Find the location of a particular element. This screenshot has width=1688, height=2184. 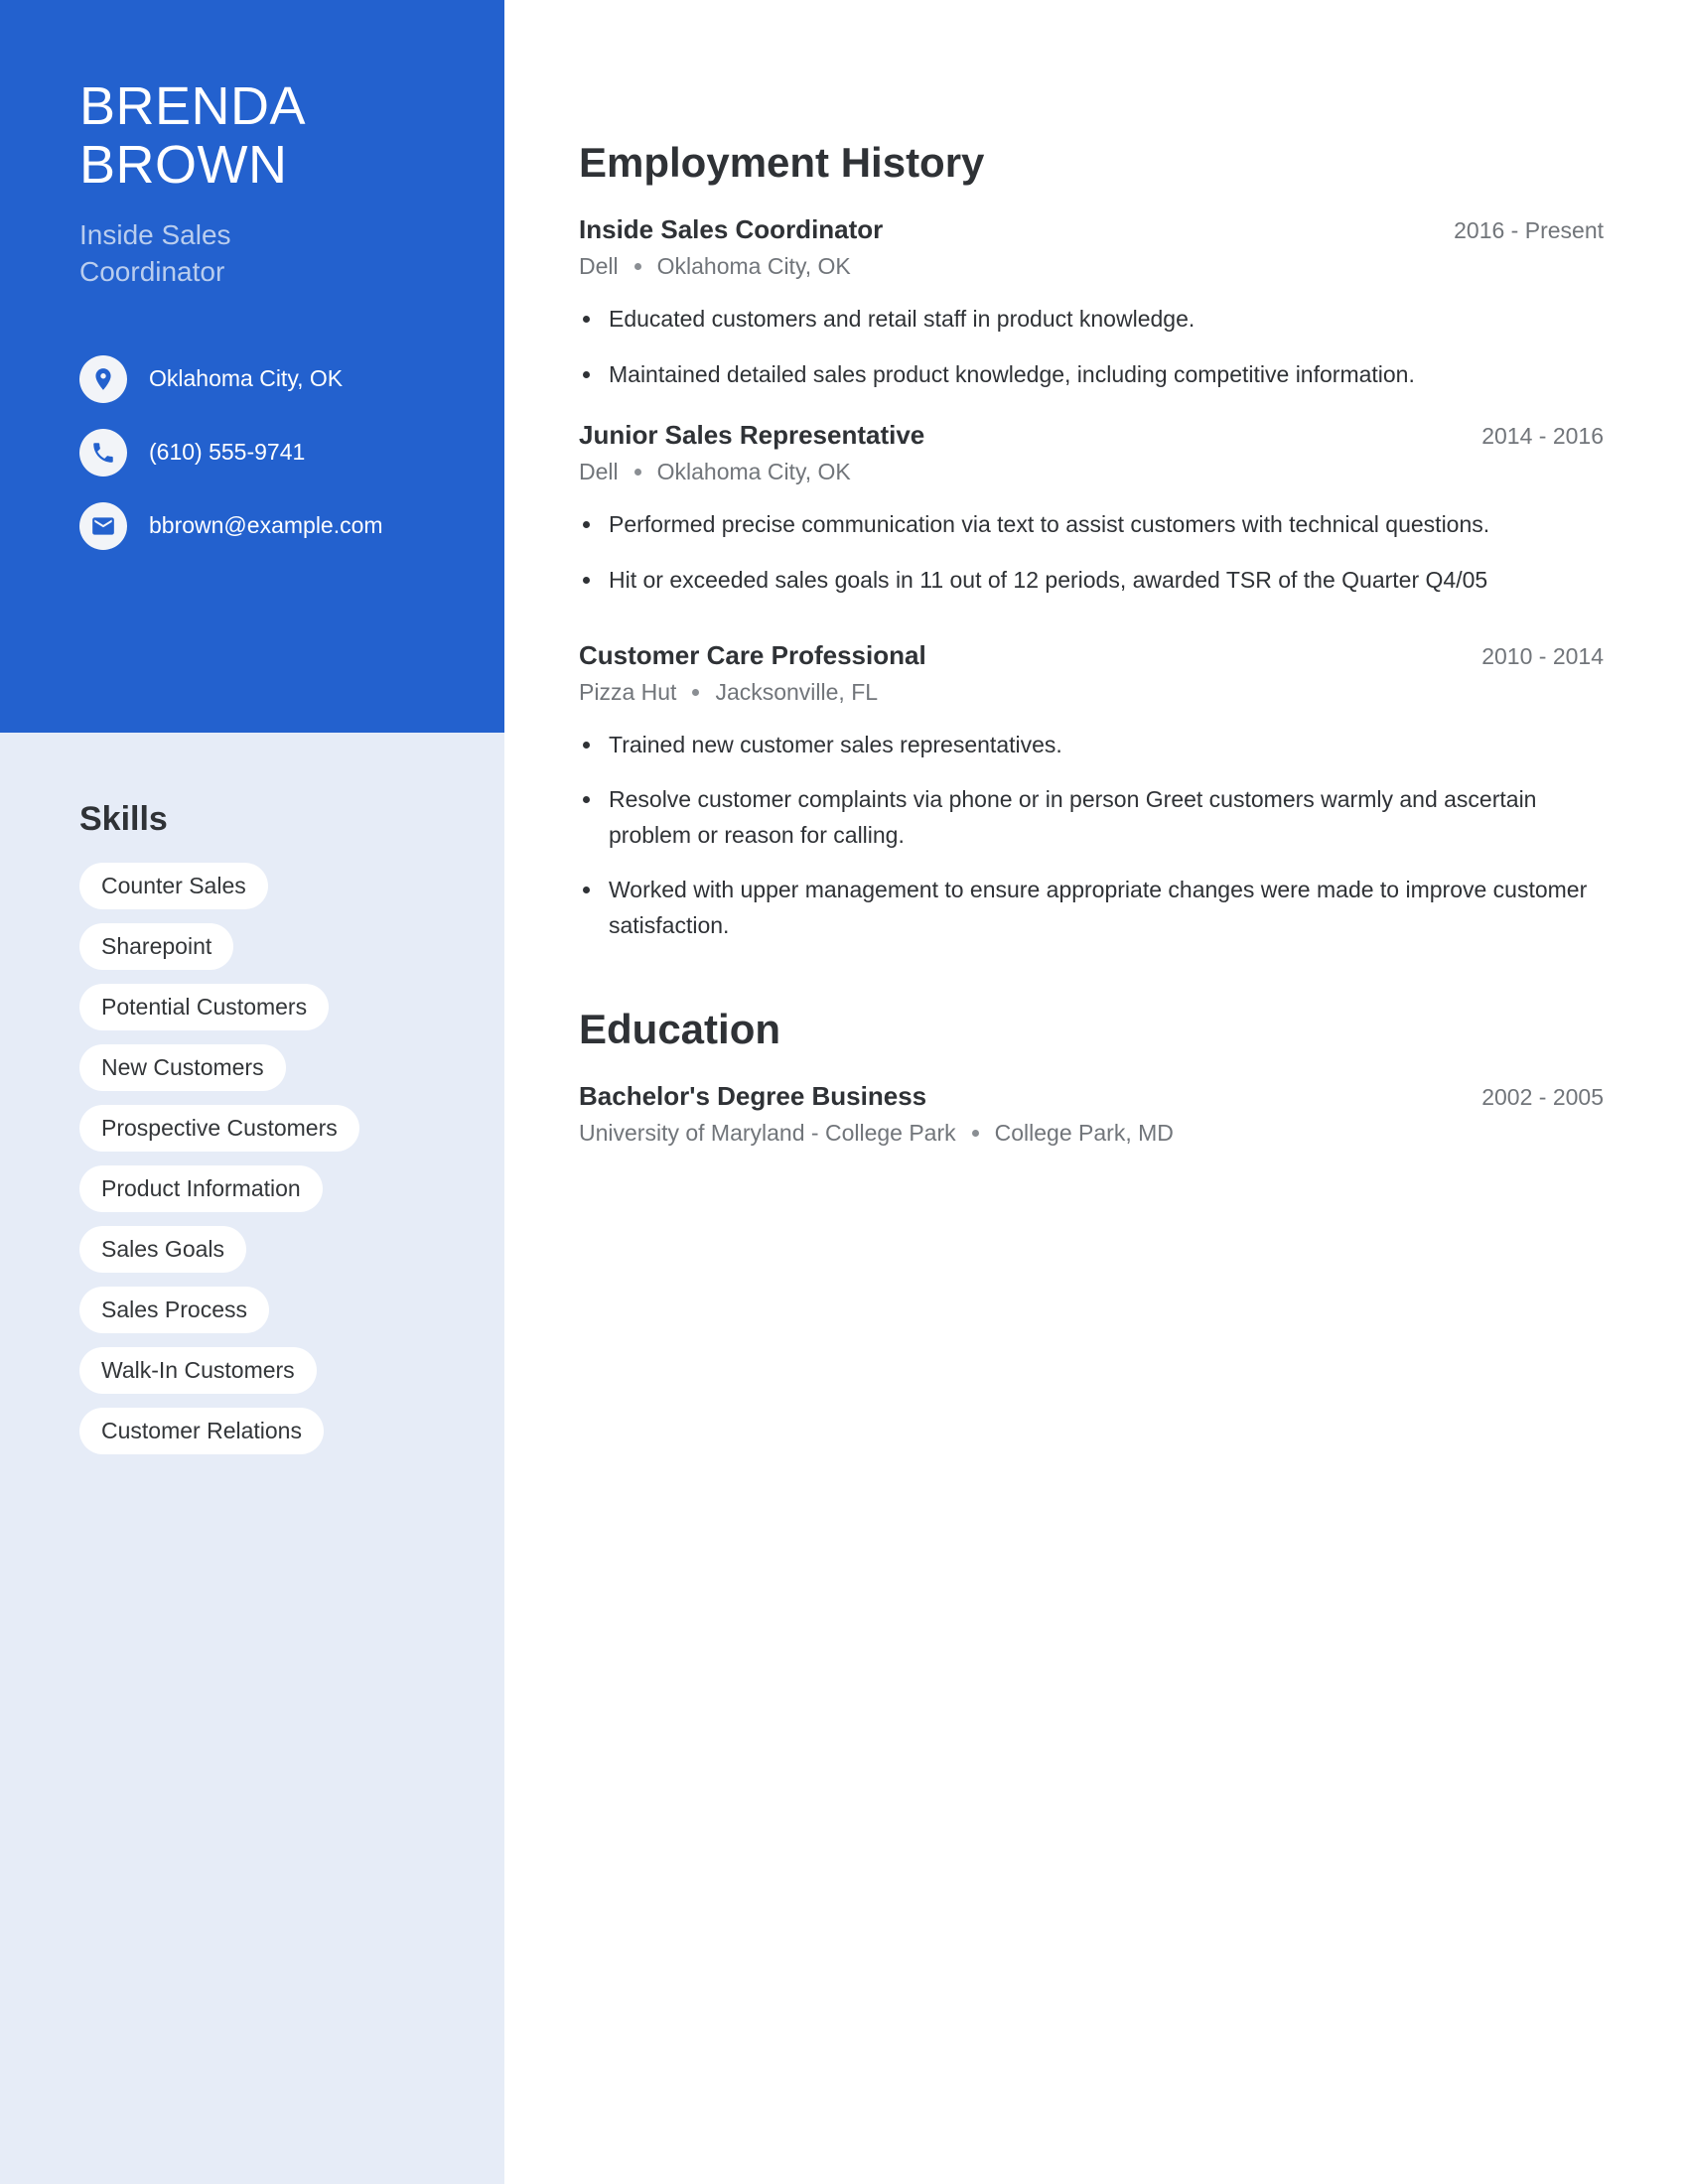

employment-entry-location: Jacksonville, FL is located at coordinates (797, 691).